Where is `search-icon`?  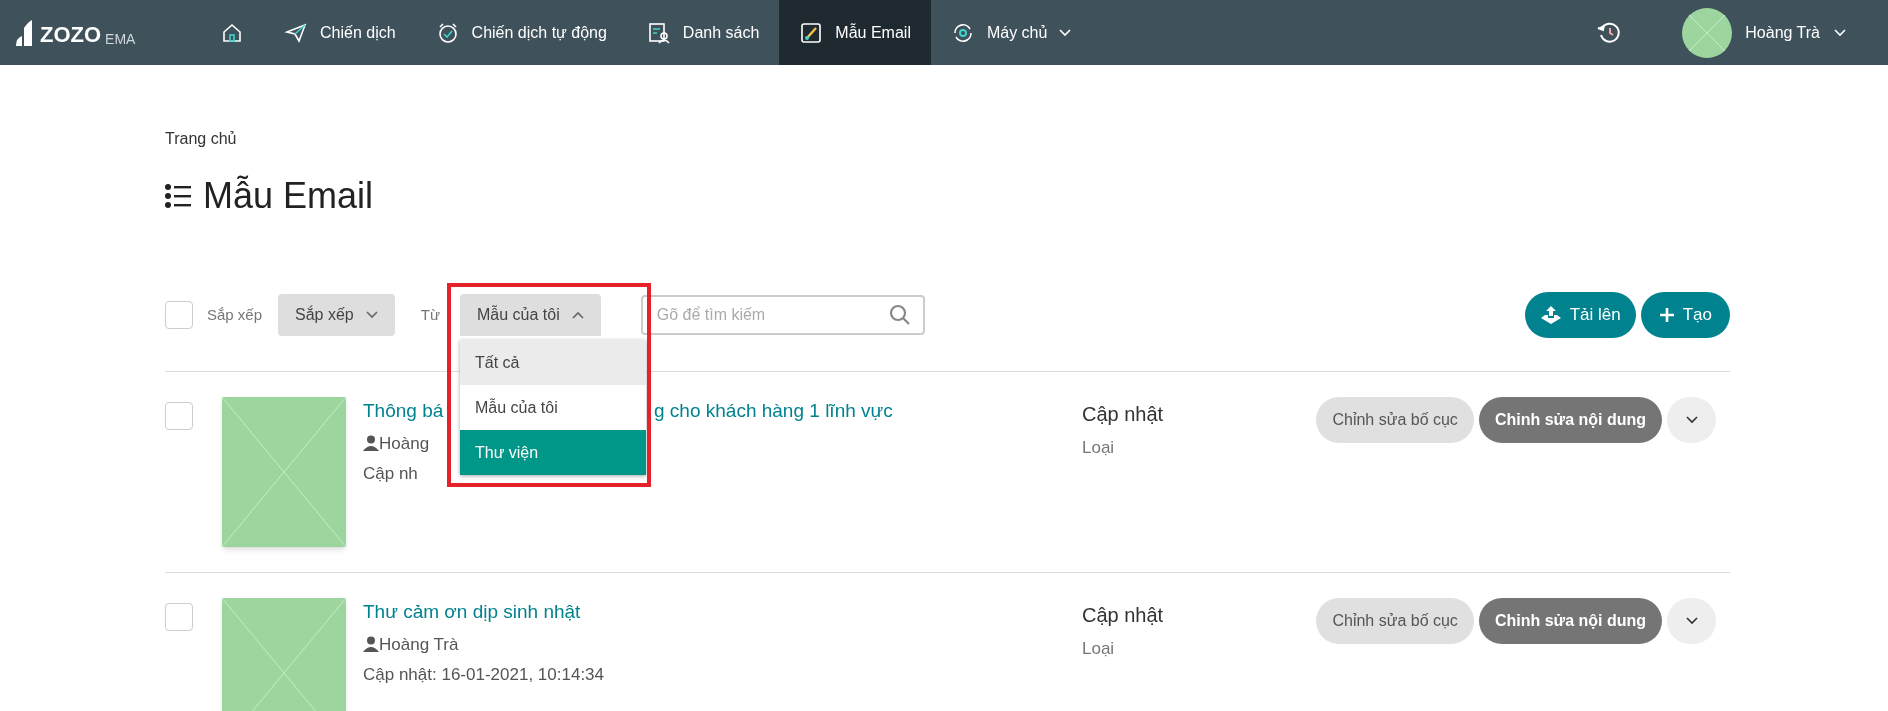
search-icon is located at coordinates (899, 315).